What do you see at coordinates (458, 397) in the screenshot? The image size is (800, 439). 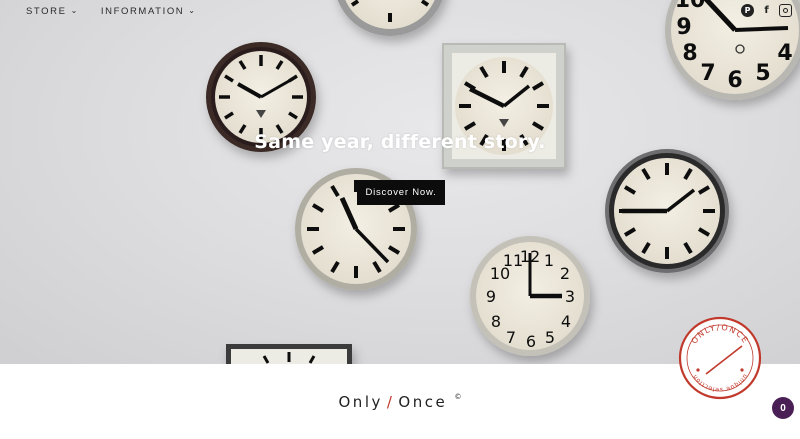 I see `copyright-mark: ©` at bounding box center [458, 397].